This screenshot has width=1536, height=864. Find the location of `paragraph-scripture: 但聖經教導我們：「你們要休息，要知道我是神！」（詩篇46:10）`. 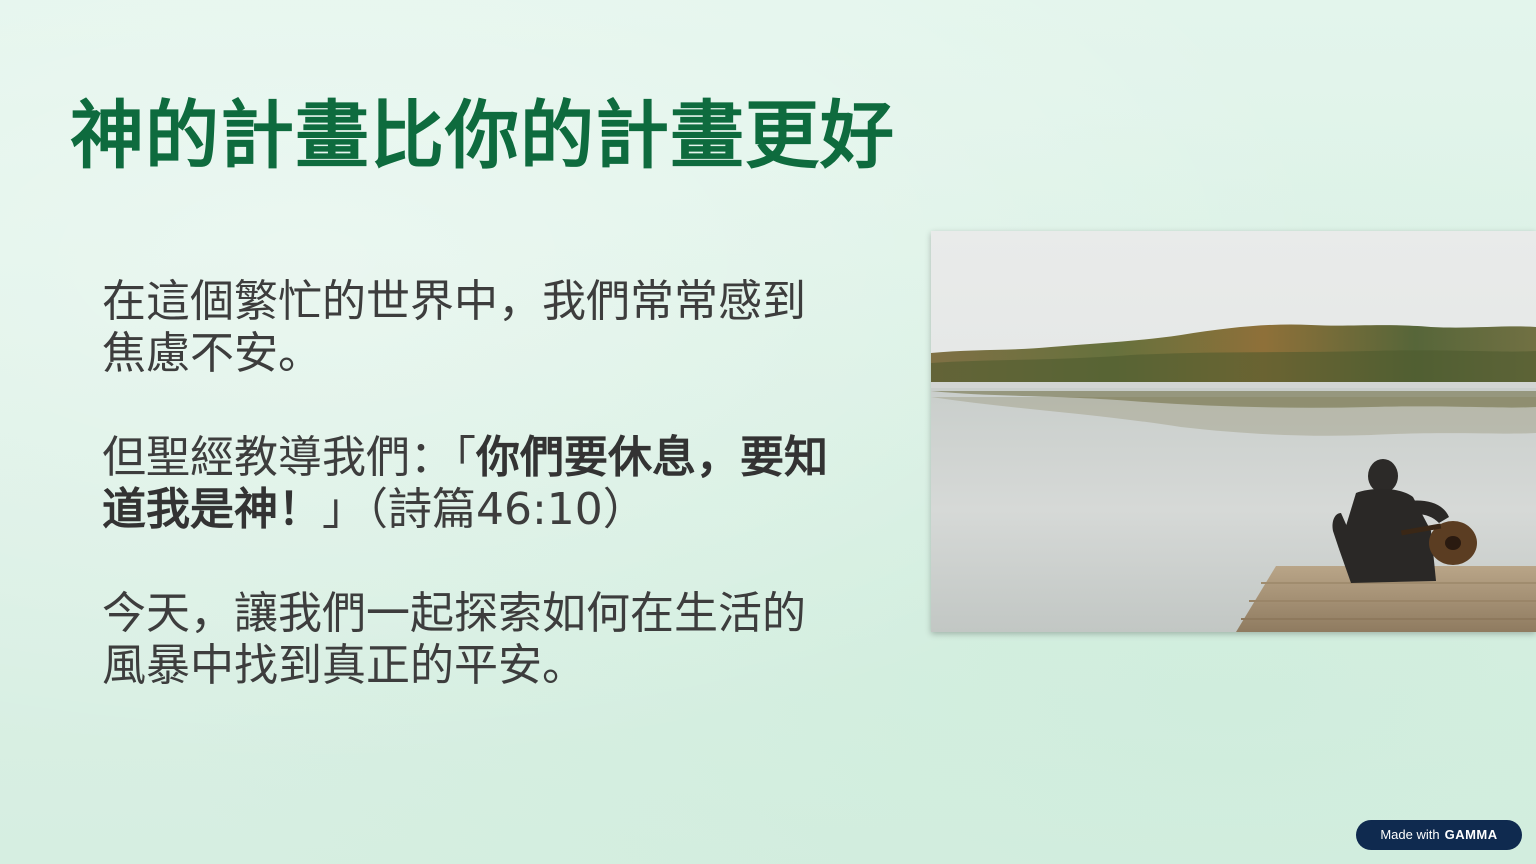

paragraph-scripture: 但聖經教導我們：「你們要休息，要知道我是神！」（詩篇46:10） is located at coordinates (472, 484).